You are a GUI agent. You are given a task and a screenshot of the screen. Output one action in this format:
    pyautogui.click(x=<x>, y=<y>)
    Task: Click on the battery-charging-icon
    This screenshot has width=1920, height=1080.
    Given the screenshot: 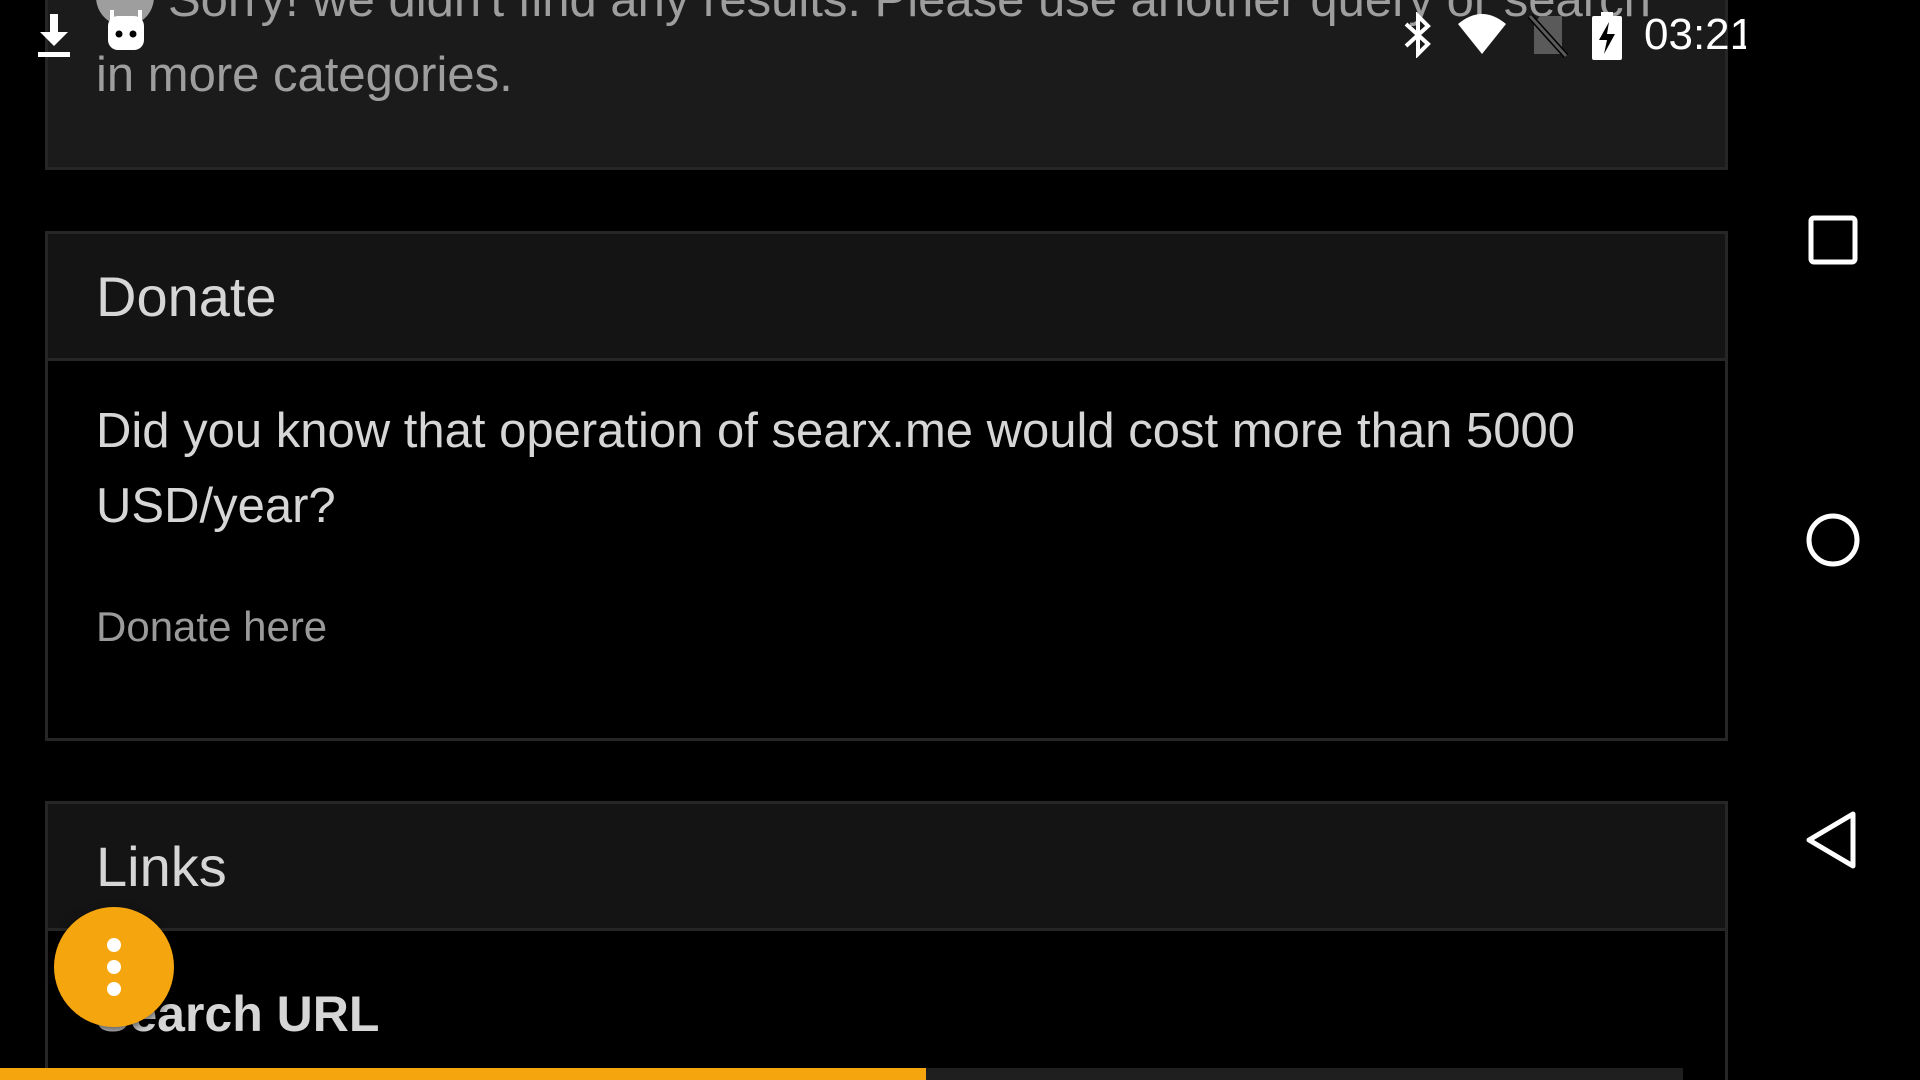 What is the action you would take?
    pyautogui.click(x=1607, y=36)
    